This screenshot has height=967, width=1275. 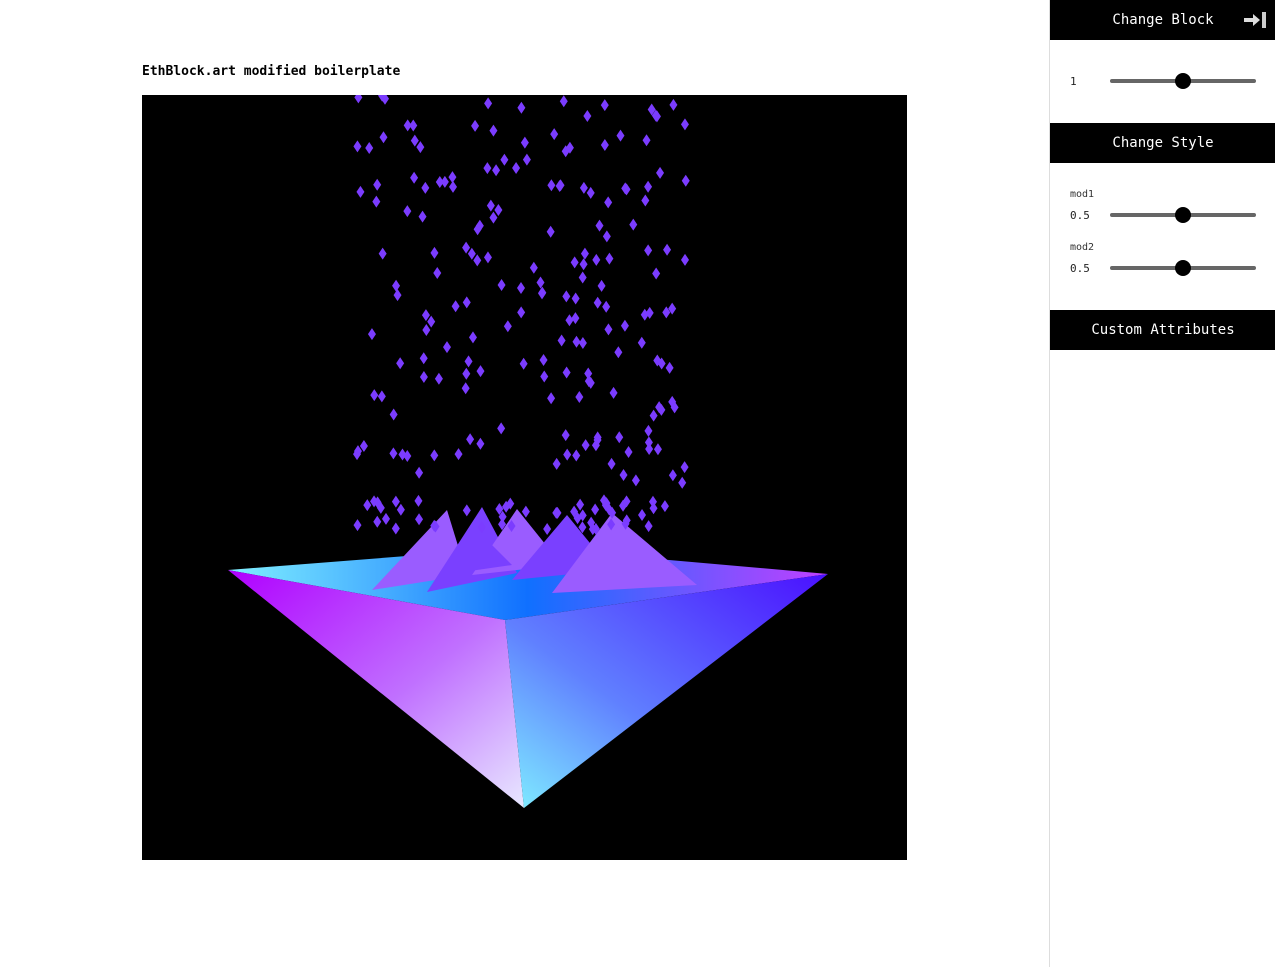 What do you see at coordinates (1162, 330) in the screenshot?
I see `custom-attributes-header: Custom Attributes` at bounding box center [1162, 330].